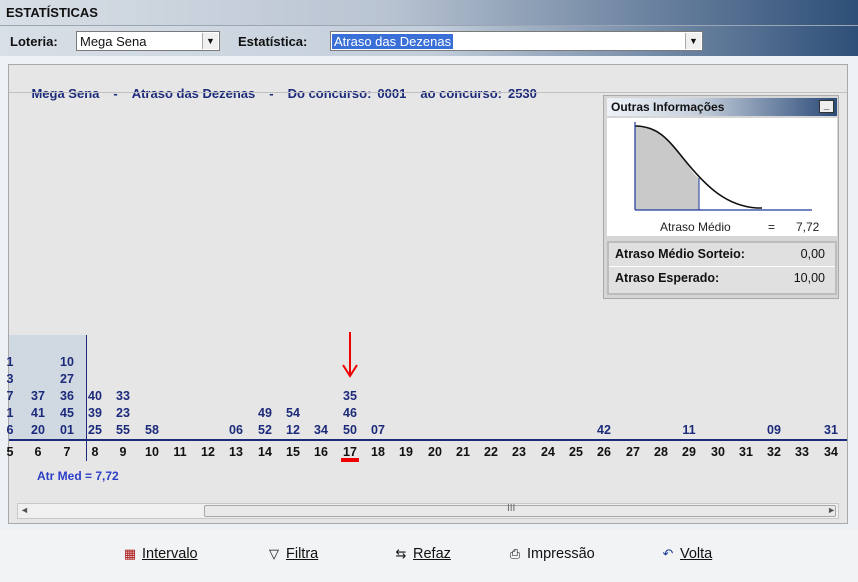 This screenshot has width=858, height=582. I want to click on atraso-medio-value: 7,72, so click(808, 227).